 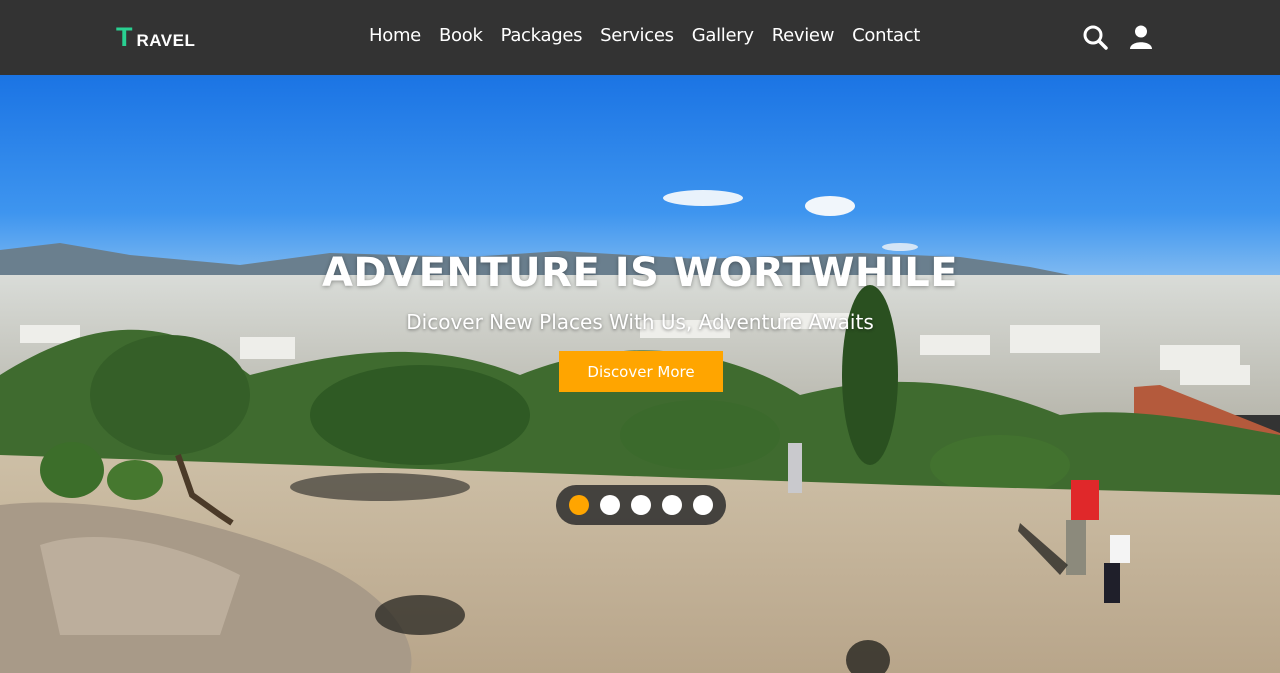 What do you see at coordinates (803, 35) in the screenshot?
I see `nav-link-review: Review` at bounding box center [803, 35].